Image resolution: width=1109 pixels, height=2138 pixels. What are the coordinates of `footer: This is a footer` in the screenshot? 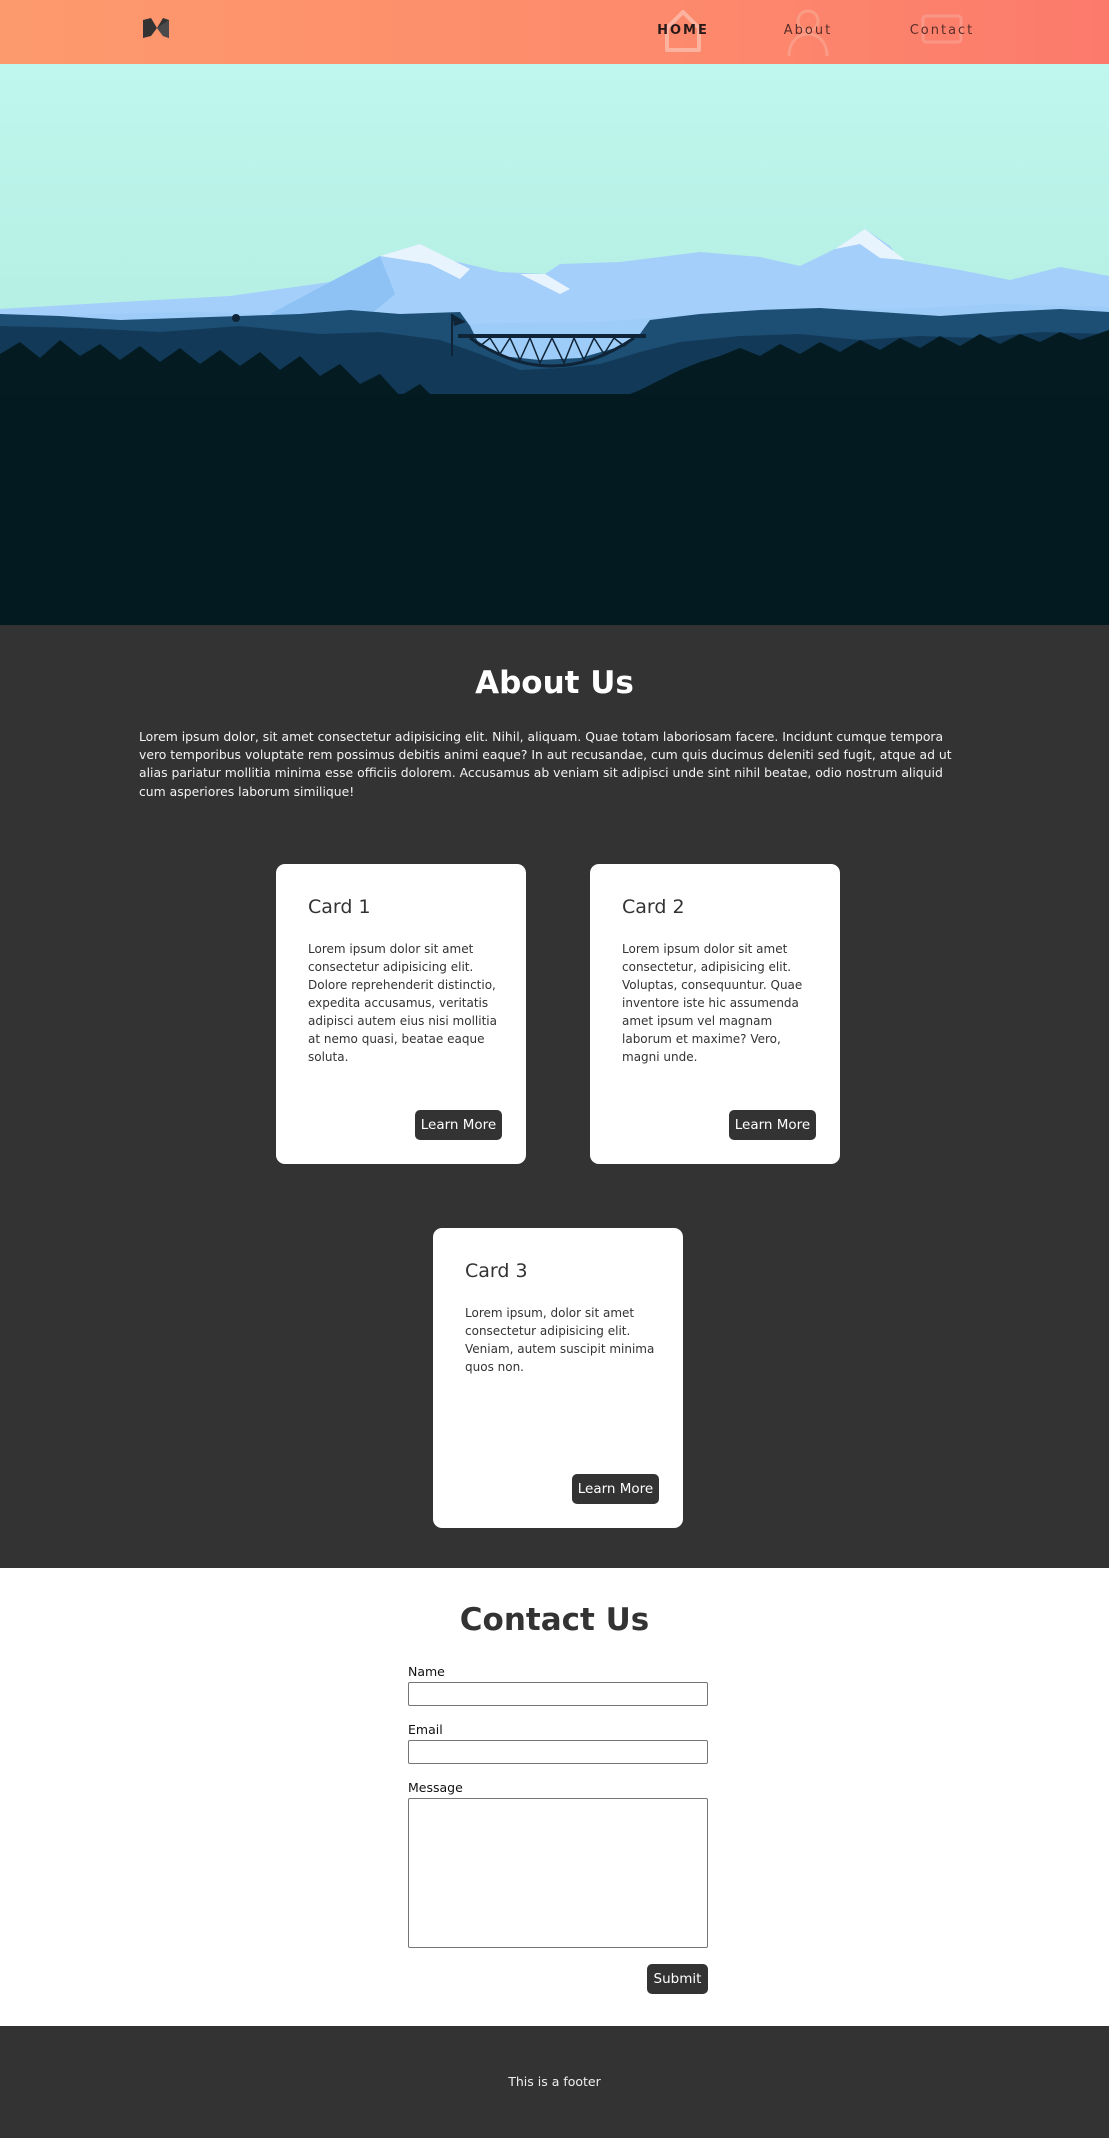 It's located at (554, 2082).